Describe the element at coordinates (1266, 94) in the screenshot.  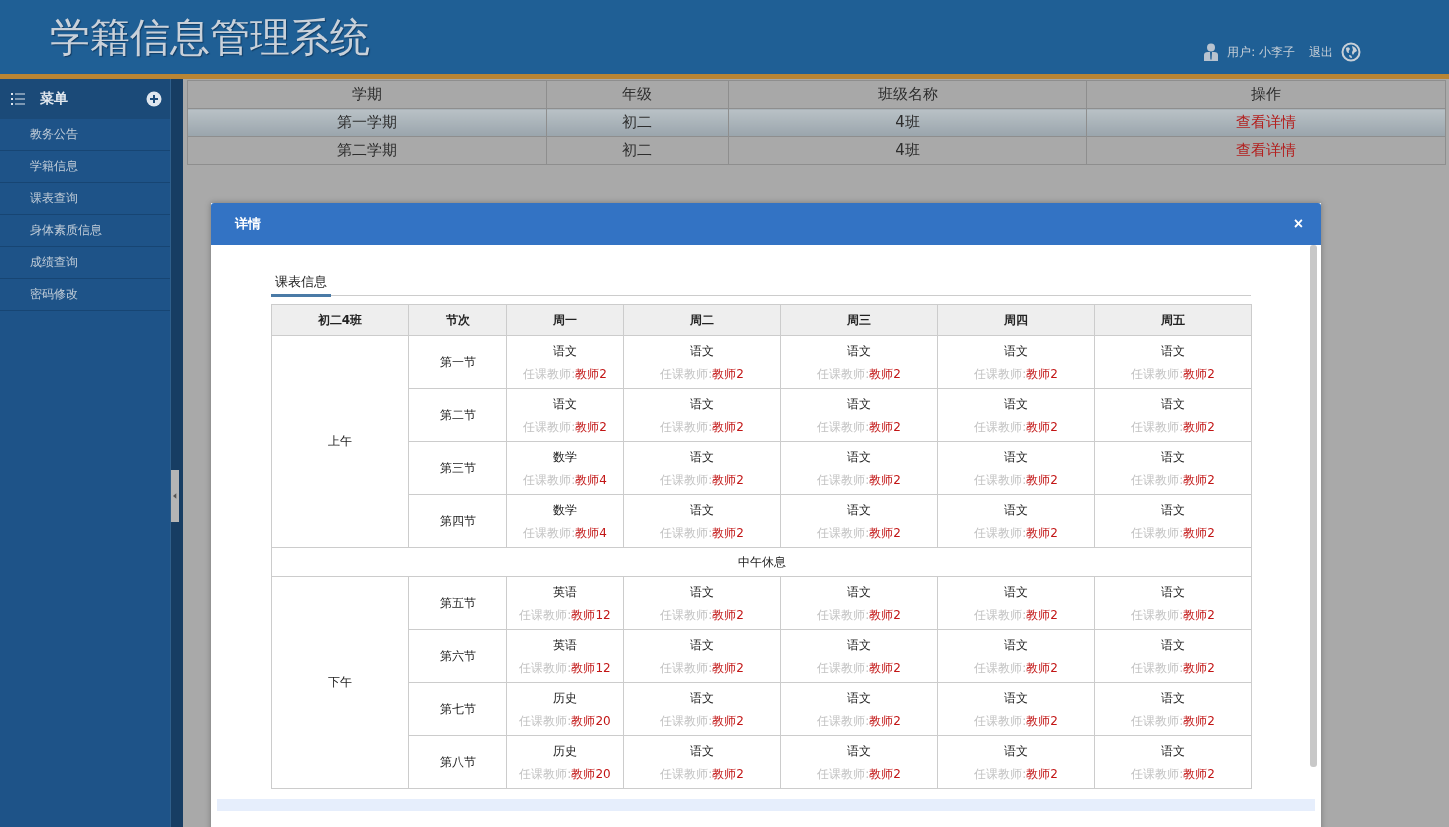
I see `column-header: 操作` at that location.